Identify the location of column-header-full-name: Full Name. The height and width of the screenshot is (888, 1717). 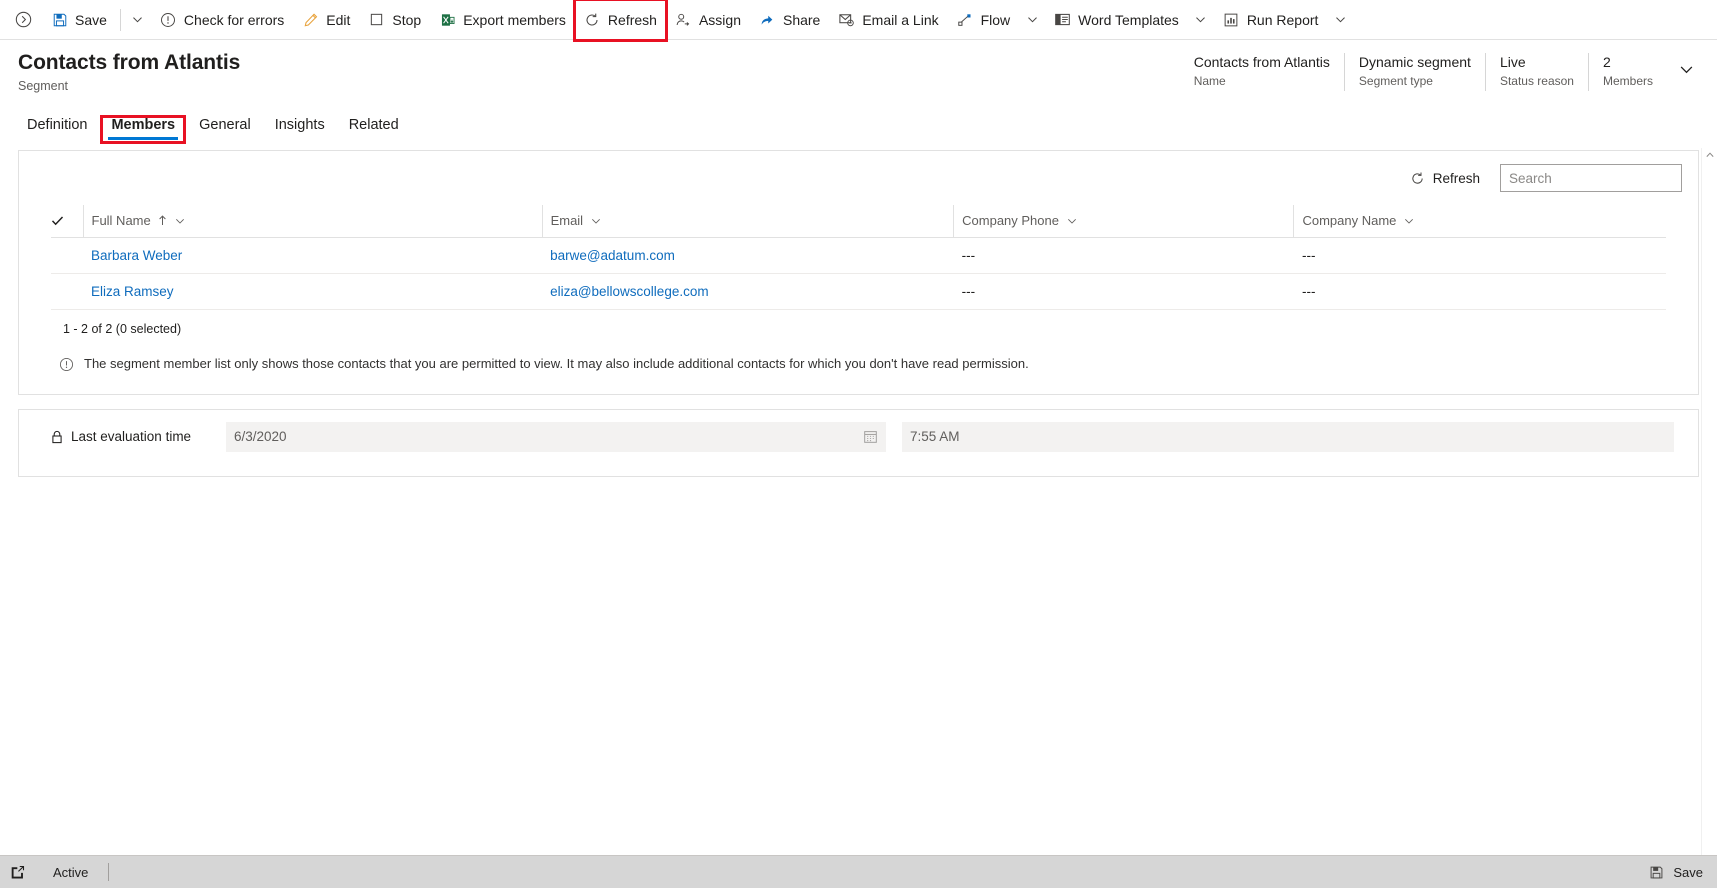
(312, 221).